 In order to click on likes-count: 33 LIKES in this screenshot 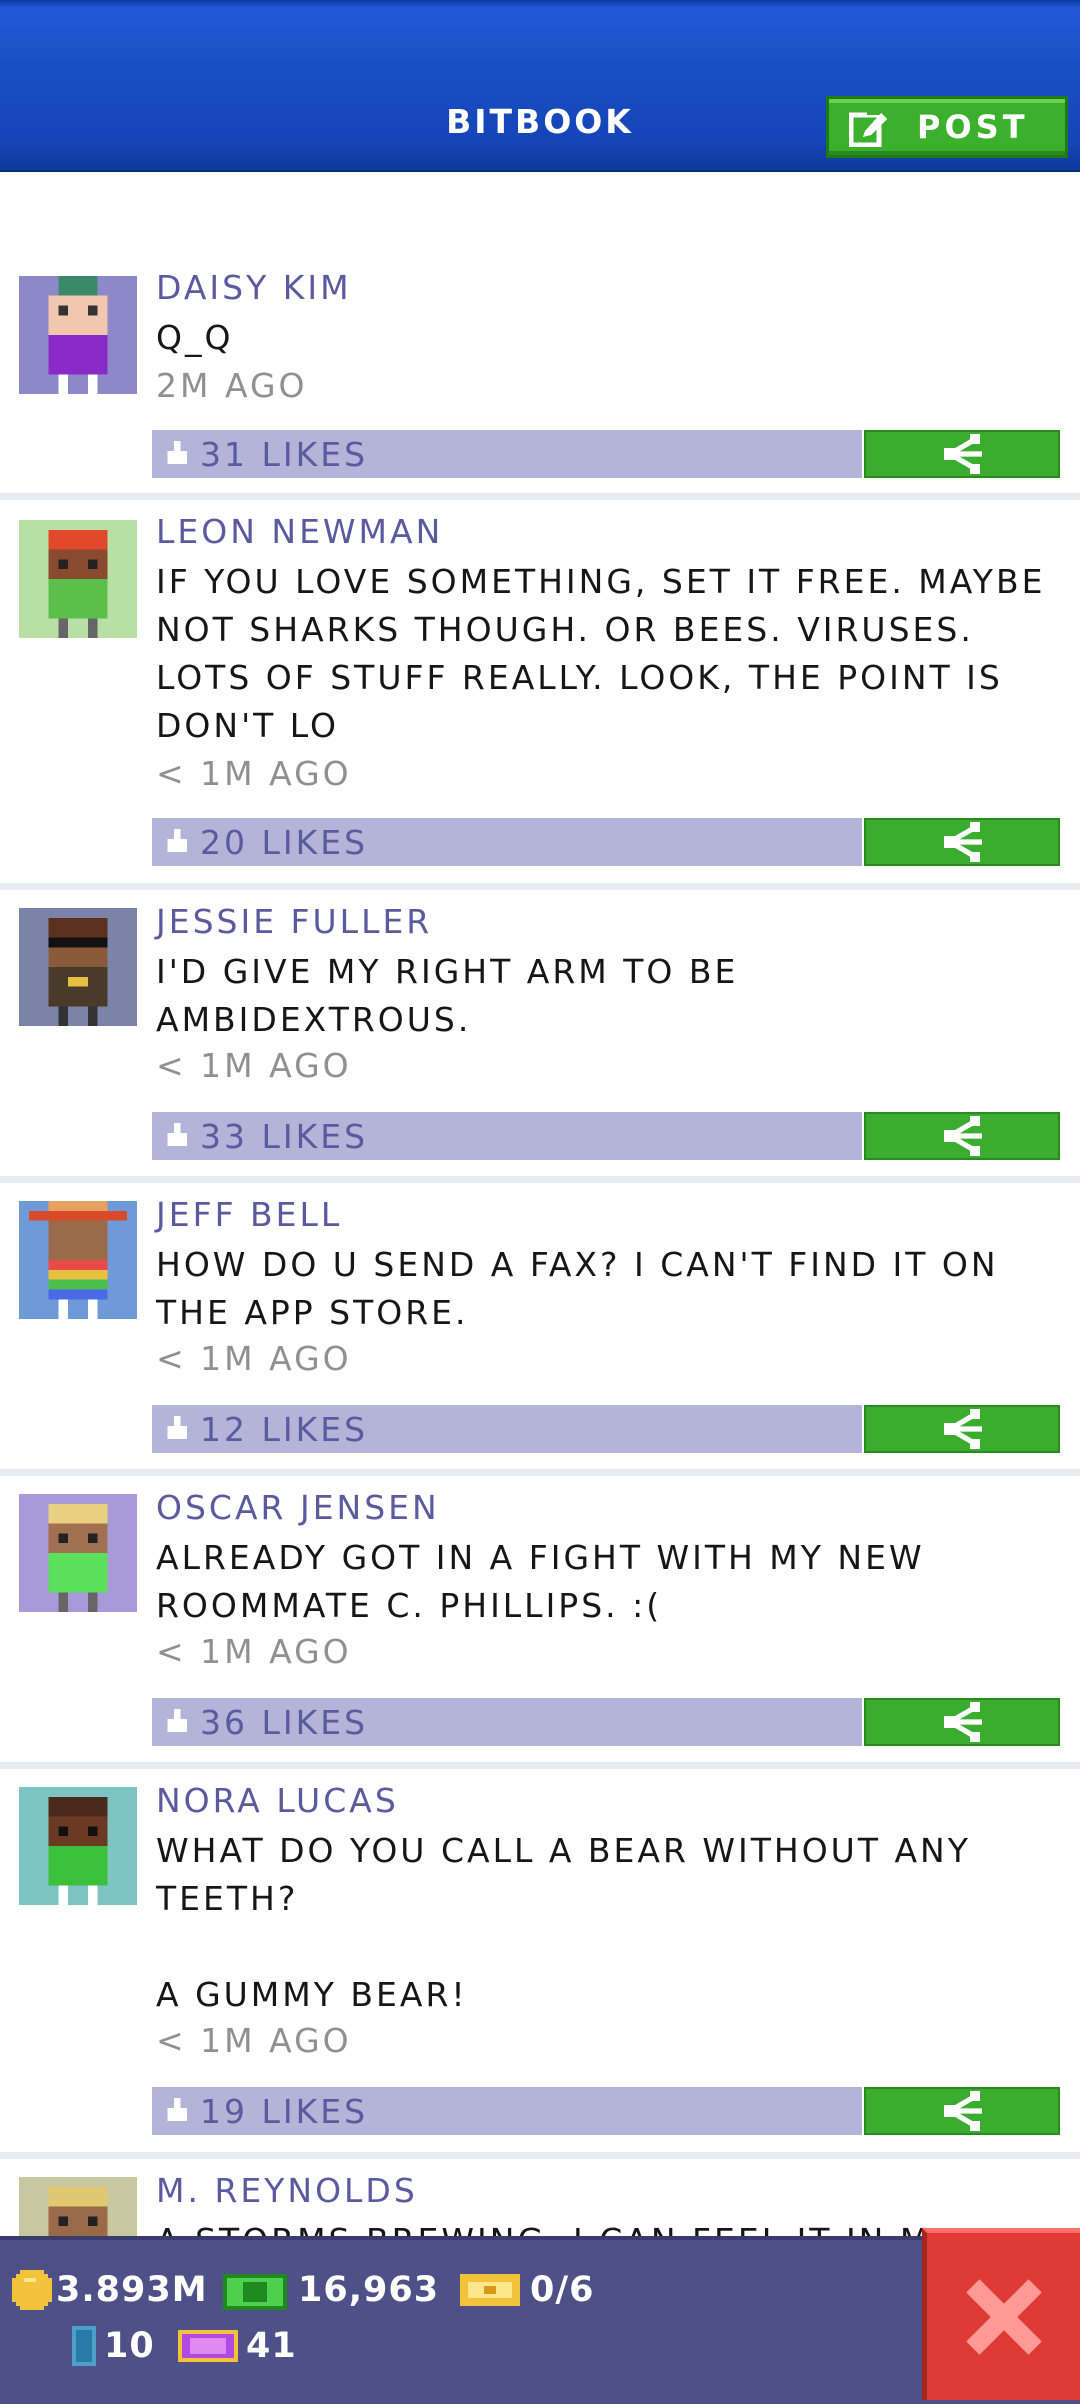, I will do `click(284, 1136)`.